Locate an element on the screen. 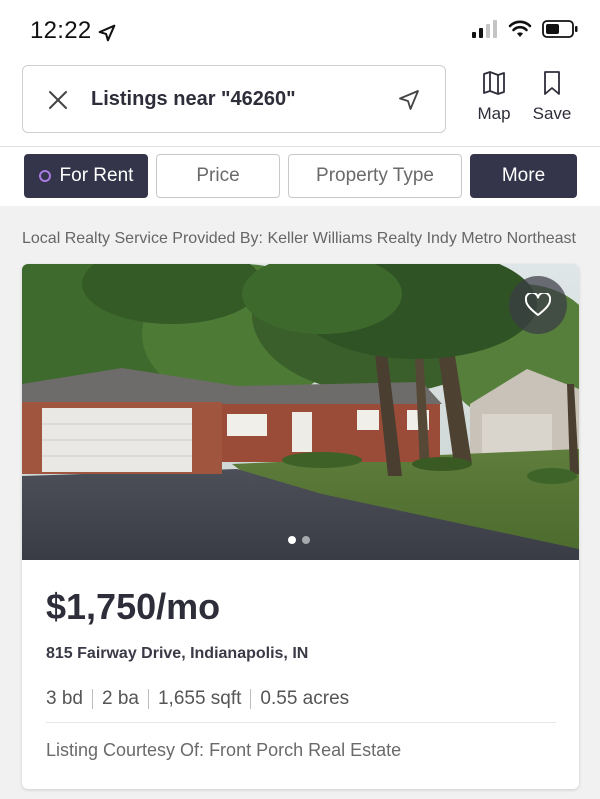 This screenshot has height=799, width=600. listing-lot: 0.55 acres is located at coordinates (305, 698).